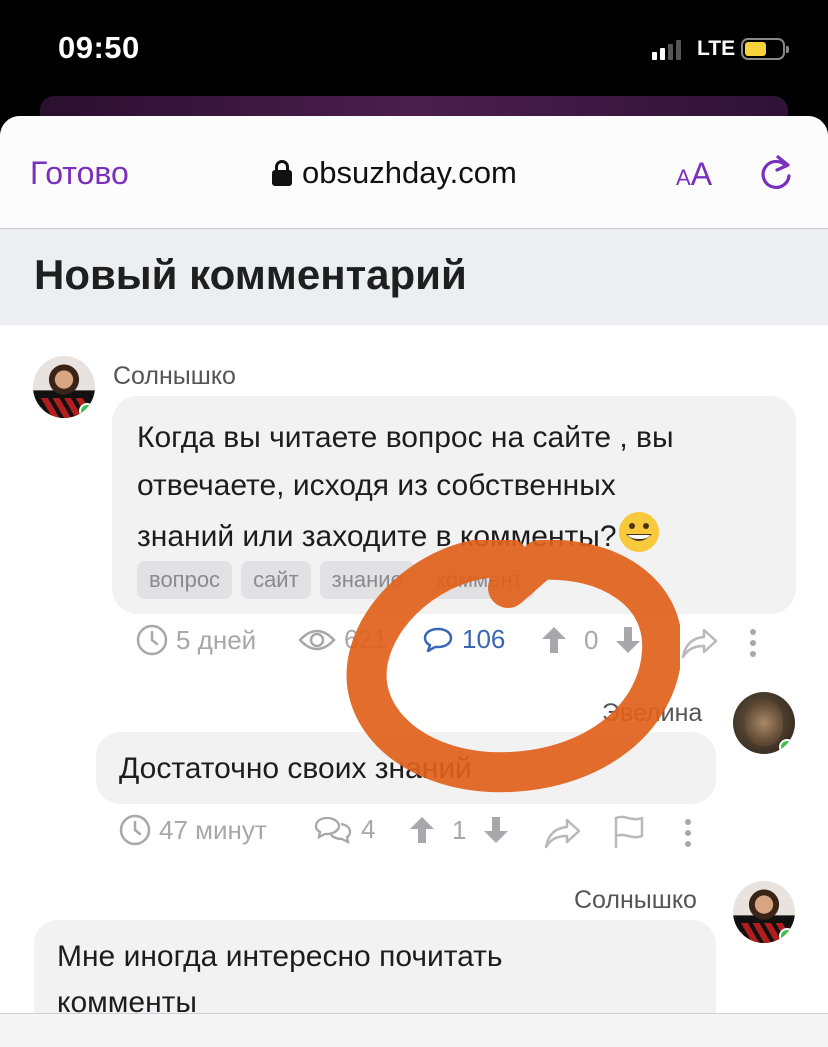 This screenshot has height=1047, width=828. I want to click on address-bar: obsuzhday.com, so click(394, 173).